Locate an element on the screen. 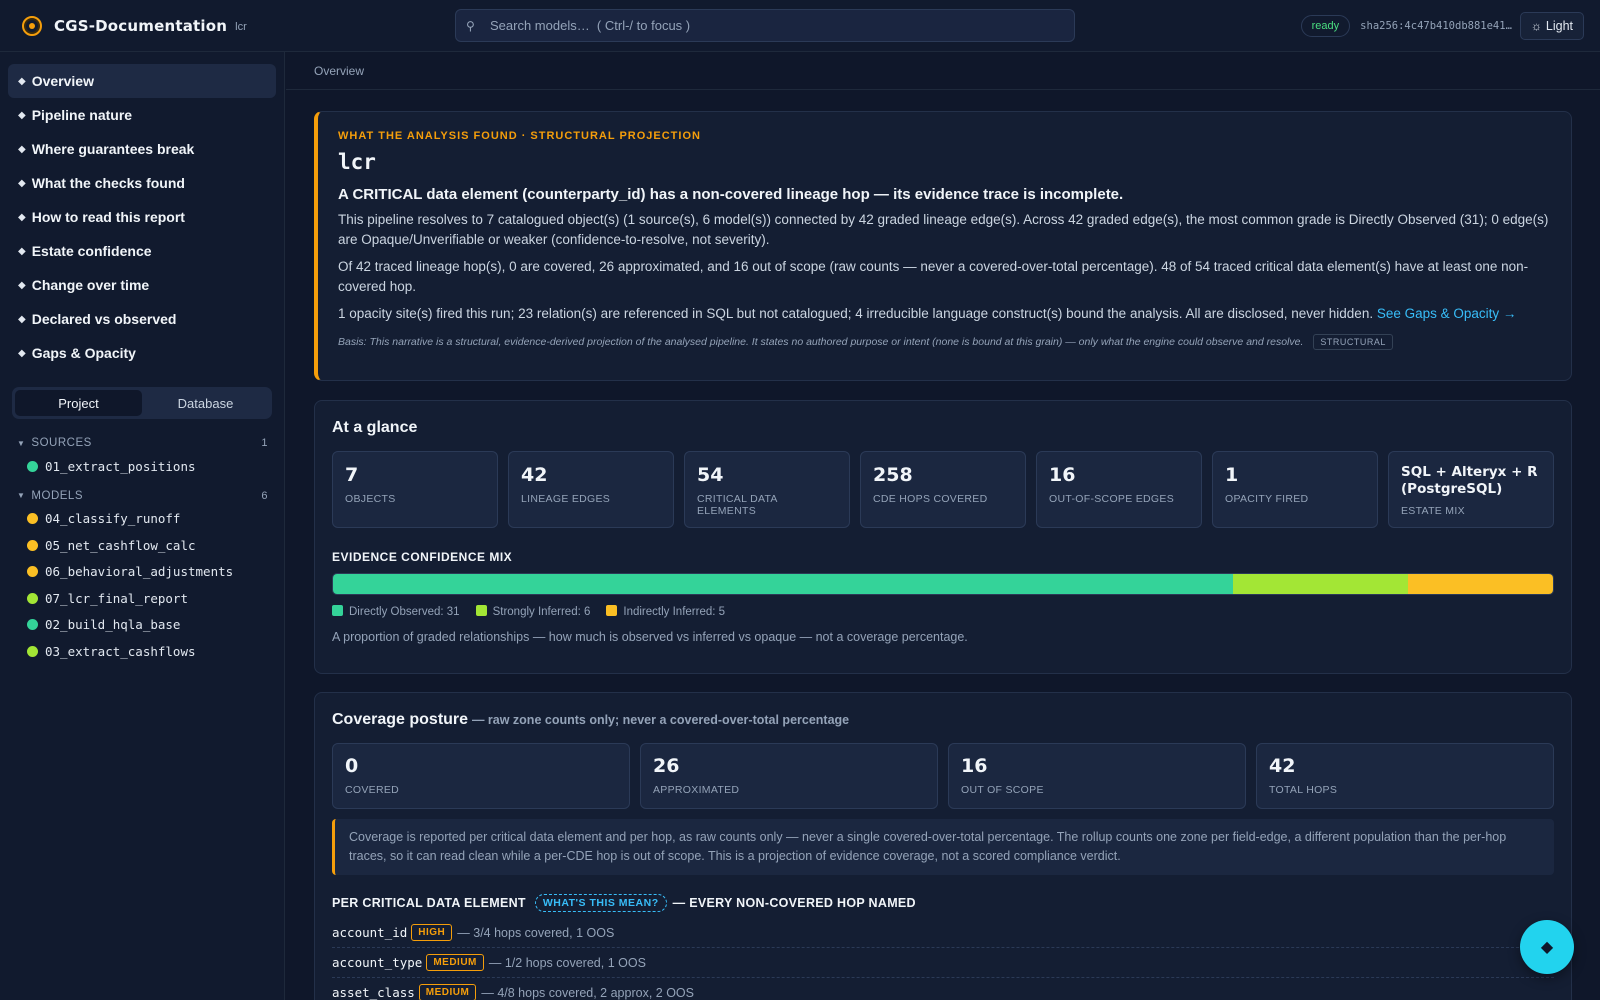  nav-item-what-the-checks-found: ◆ What the checks found is located at coordinates (142, 183).